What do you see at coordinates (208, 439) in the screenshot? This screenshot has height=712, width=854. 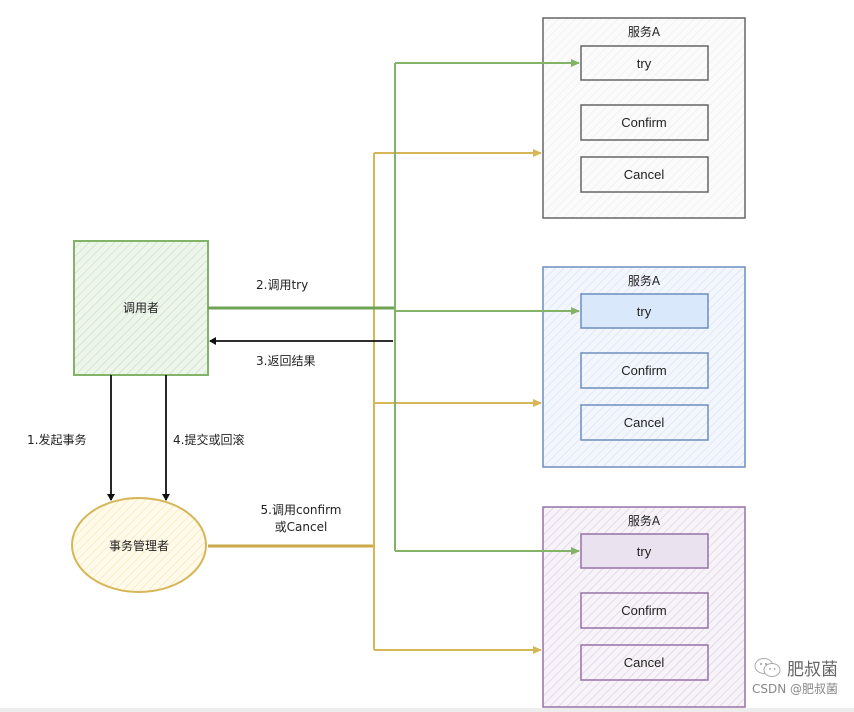 I see `label-commit-rollback: 4.提交或回滚` at bounding box center [208, 439].